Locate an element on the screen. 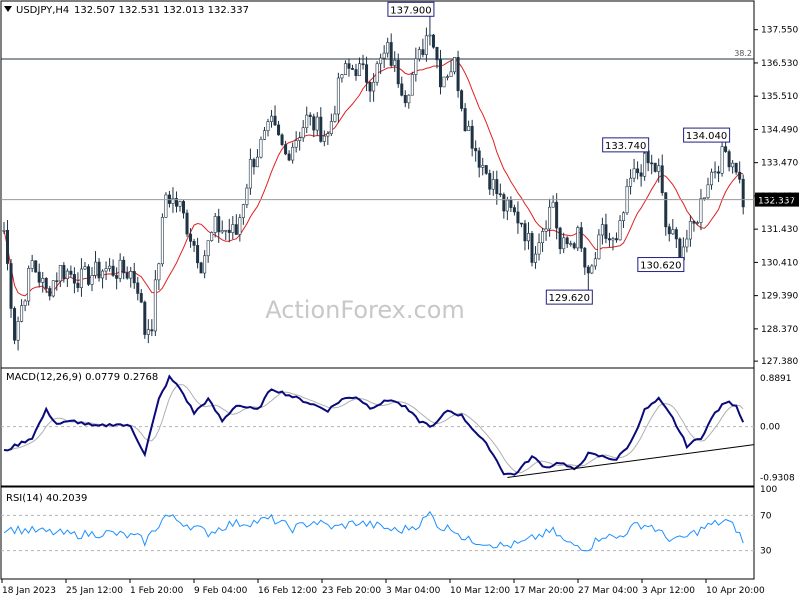 This screenshot has height=600, width=800. annotation-label: 130.620 is located at coordinates (660, 266).